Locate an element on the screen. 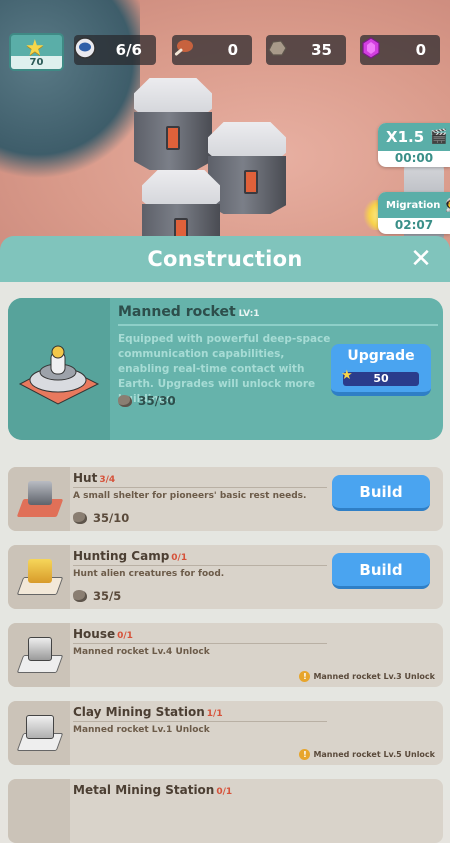  gem-icon is located at coordinates (371, 48).